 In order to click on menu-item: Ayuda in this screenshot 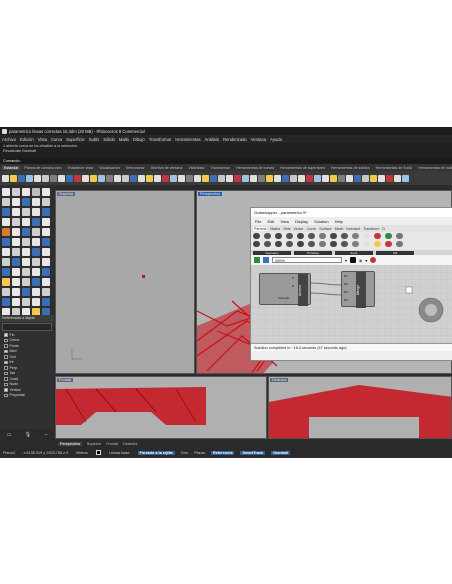, I will do `click(276, 139)`.